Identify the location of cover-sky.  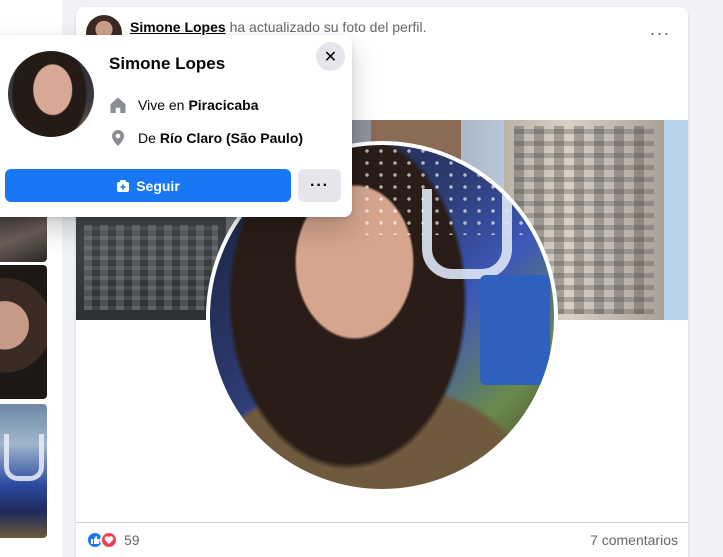
(676, 220).